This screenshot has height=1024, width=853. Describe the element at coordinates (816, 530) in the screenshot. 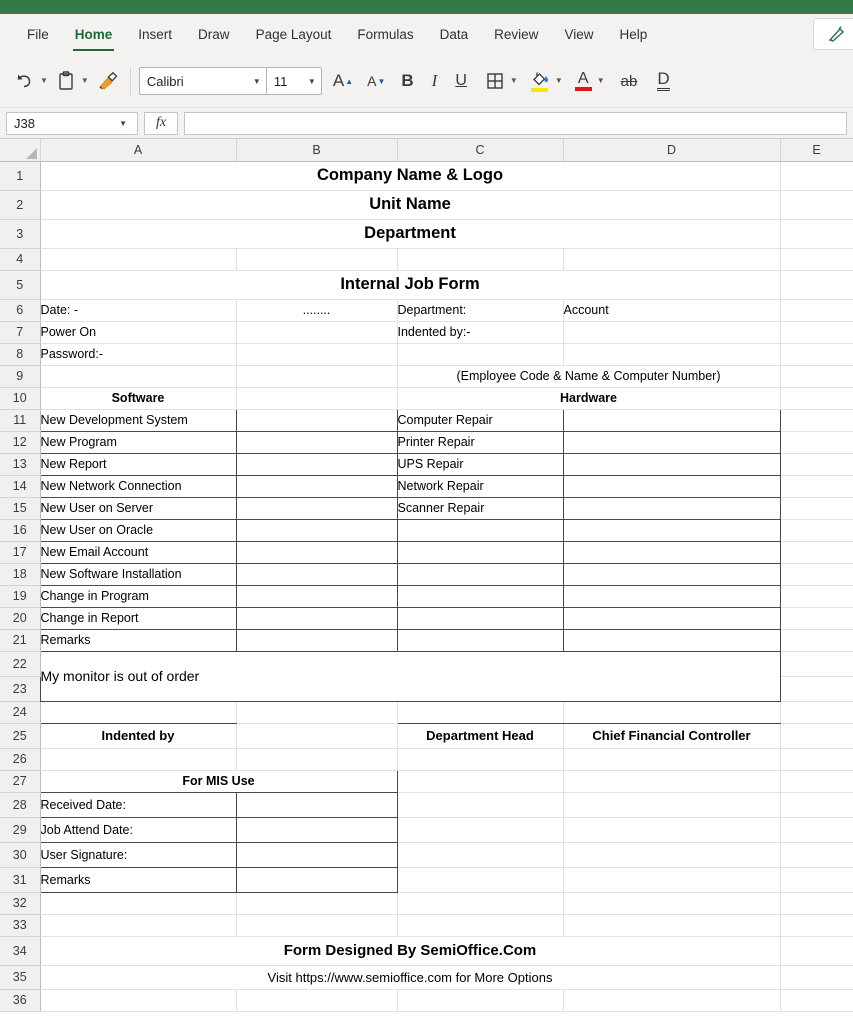

I see `cell-e16` at that location.